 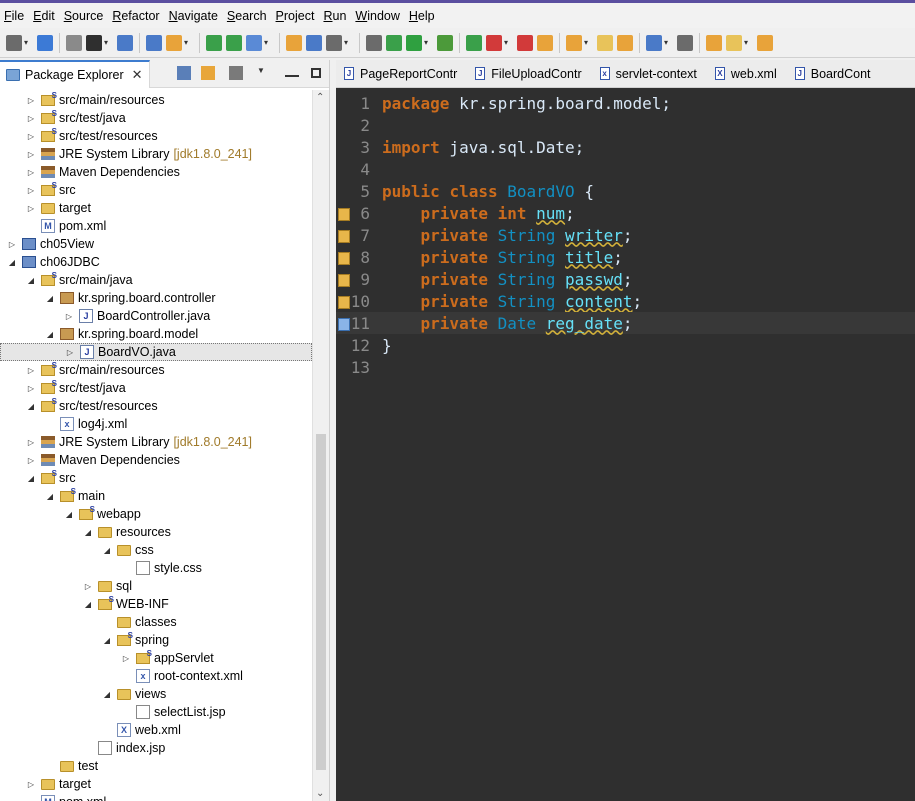 What do you see at coordinates (156, 316) in the screenshot?
I see `tree-item: ▷ J BoardController.java` at bounding box center [156, 316].